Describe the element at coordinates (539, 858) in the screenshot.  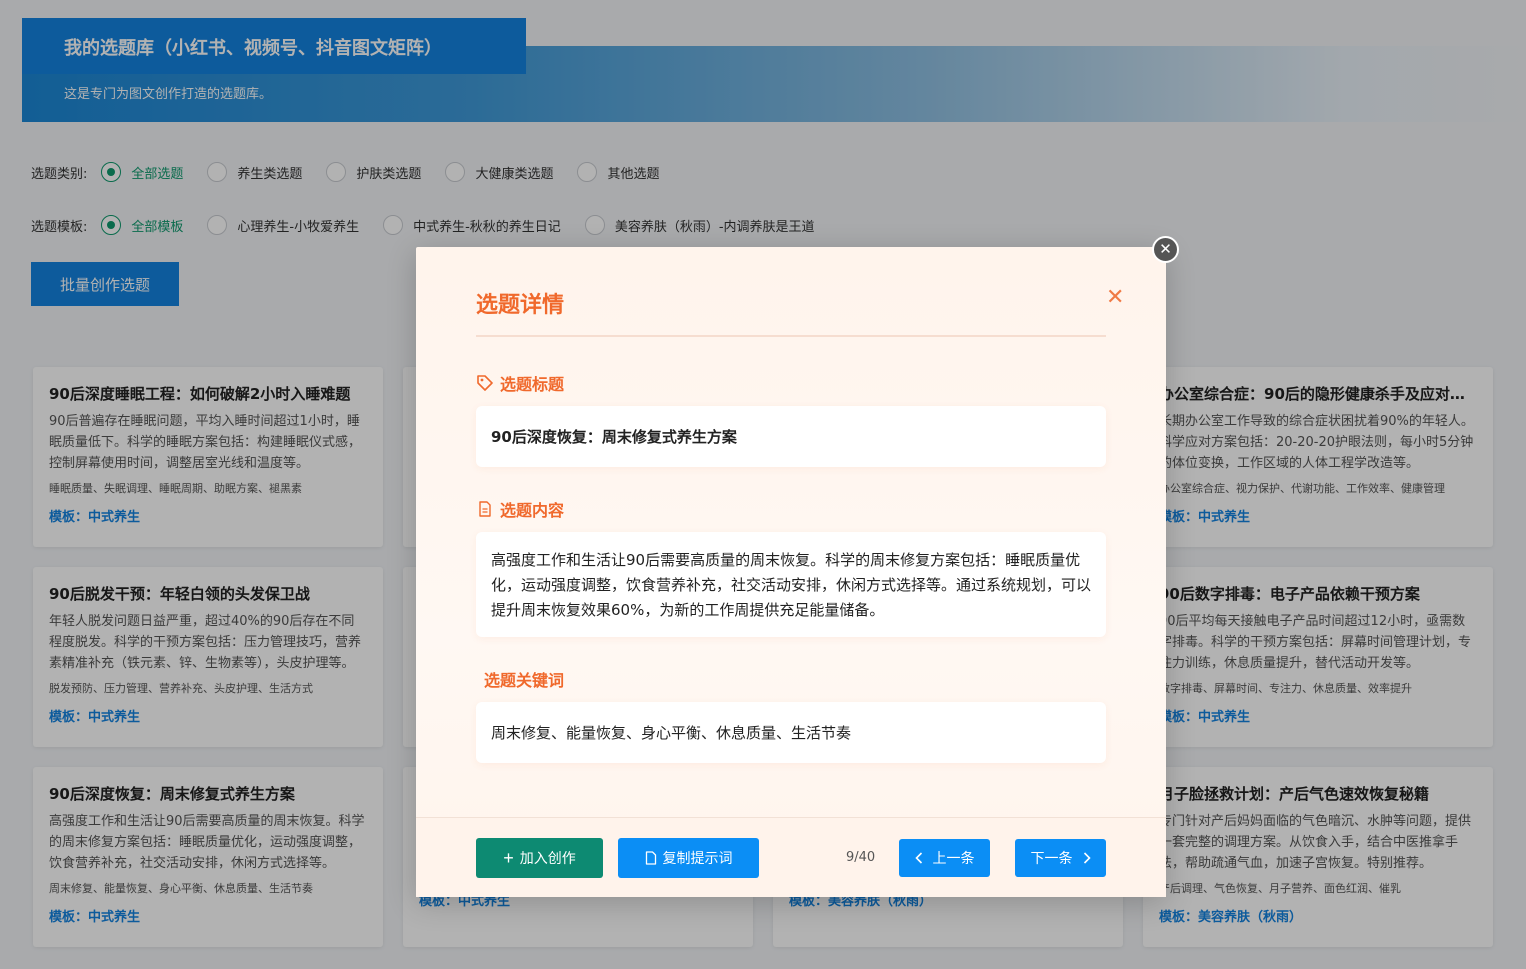
I see `add-to-create-button: + 加入创作` at that location.